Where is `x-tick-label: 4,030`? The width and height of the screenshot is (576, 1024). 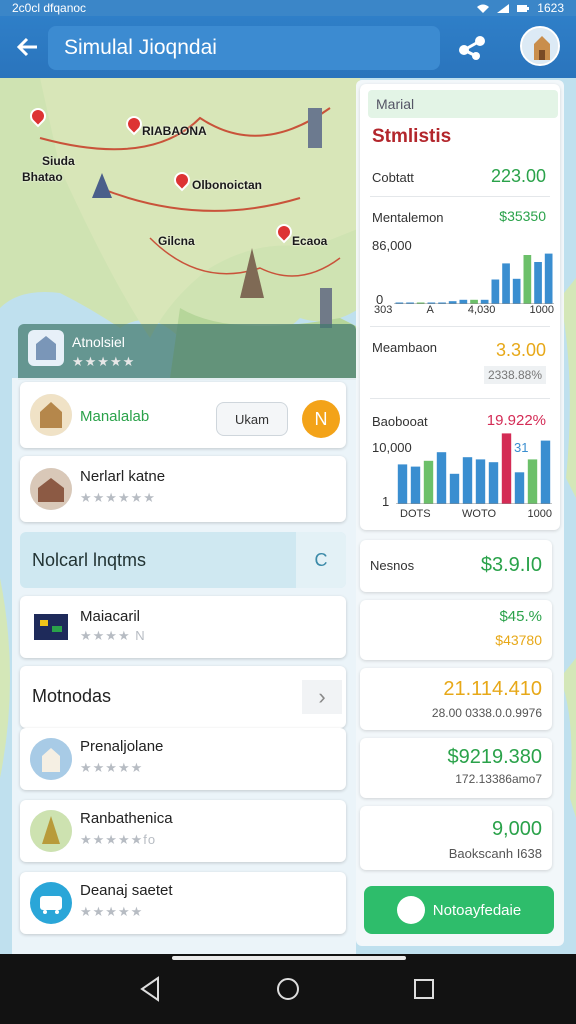 x-tick-label: 4,030 is located at coordinates (481, 310).